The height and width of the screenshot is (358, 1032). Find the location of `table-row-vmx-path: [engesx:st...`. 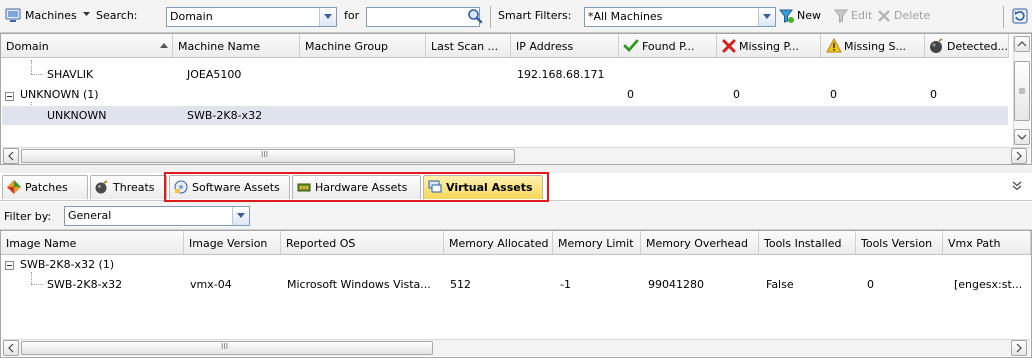

table-row-vmx-path: [engesx:st... is located at coordinates (988, 284).